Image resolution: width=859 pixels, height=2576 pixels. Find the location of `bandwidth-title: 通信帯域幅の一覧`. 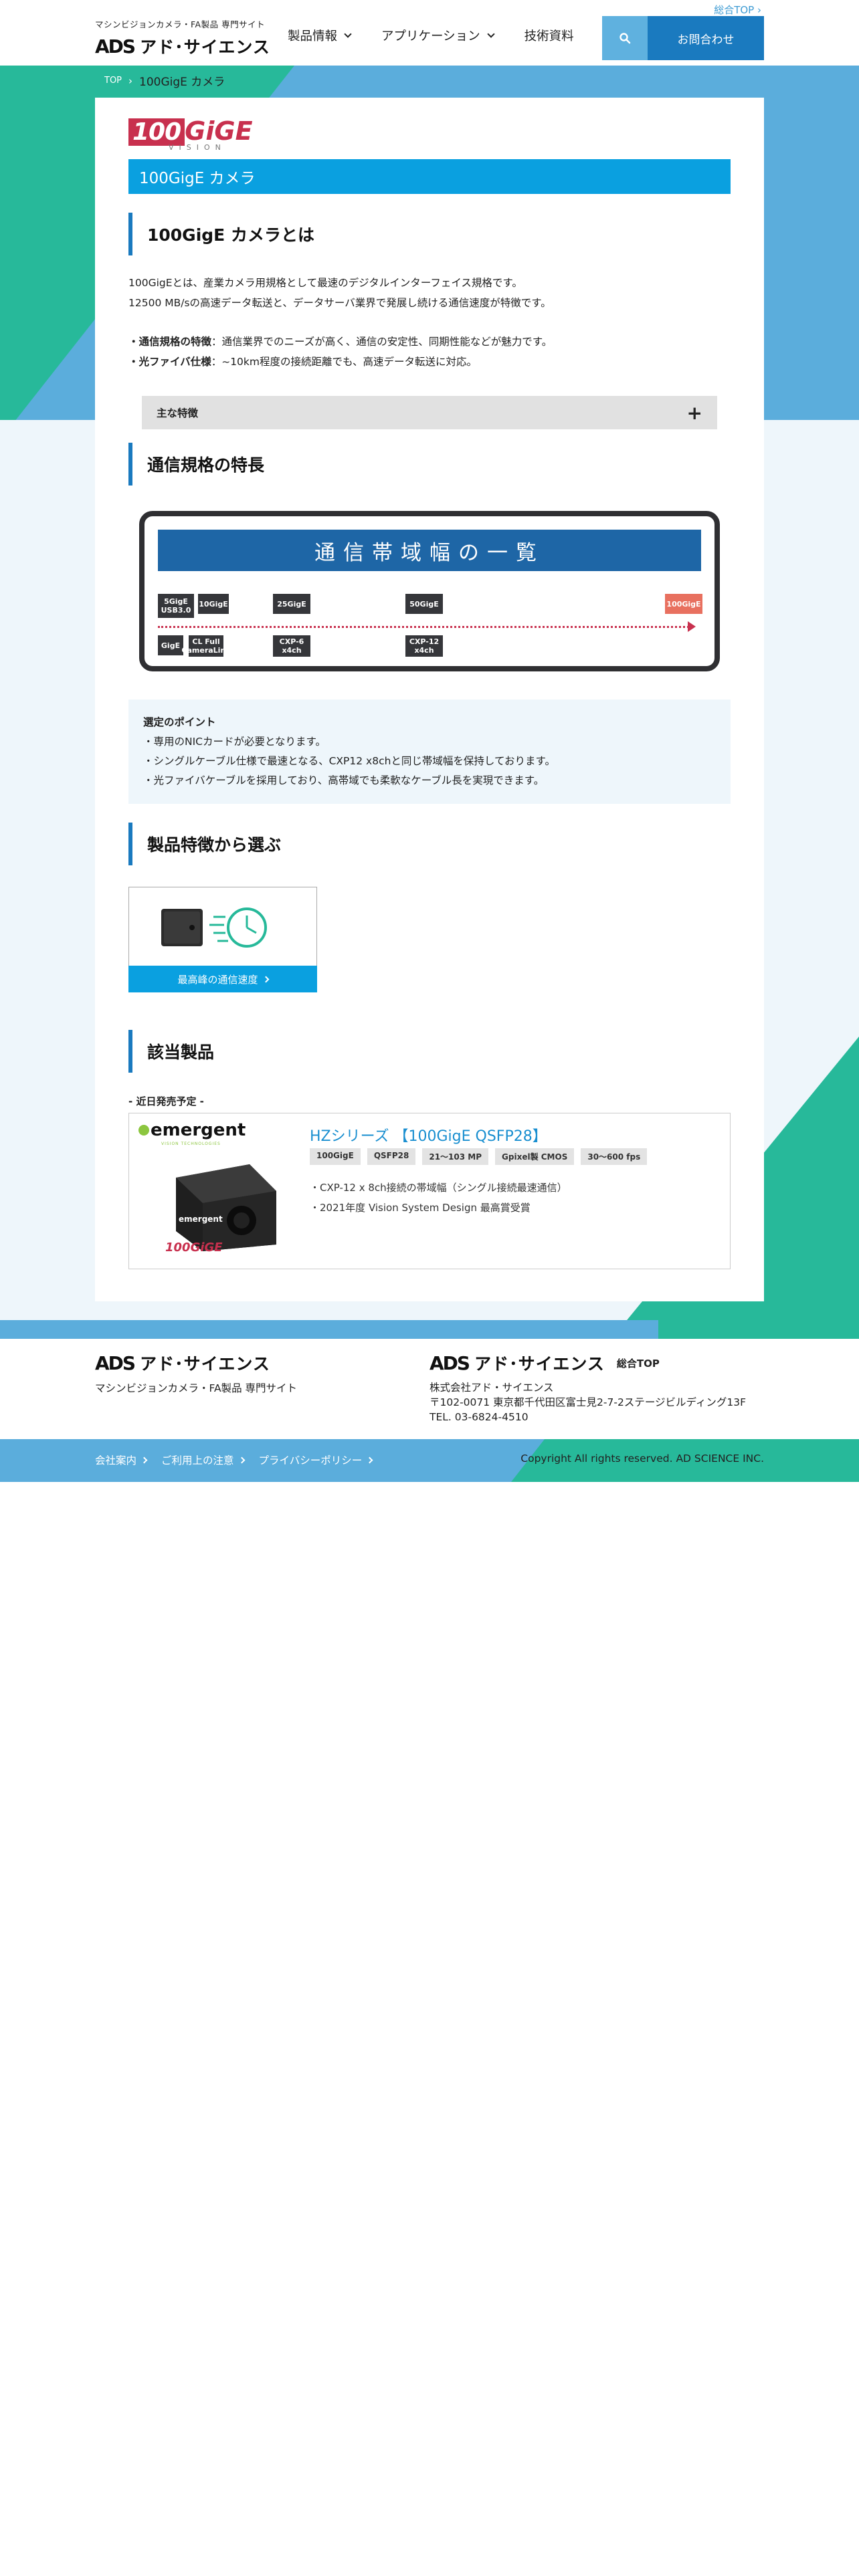

bandwidth-title: 通信帯域幅の一覧 is located at coordinates (429, 550).